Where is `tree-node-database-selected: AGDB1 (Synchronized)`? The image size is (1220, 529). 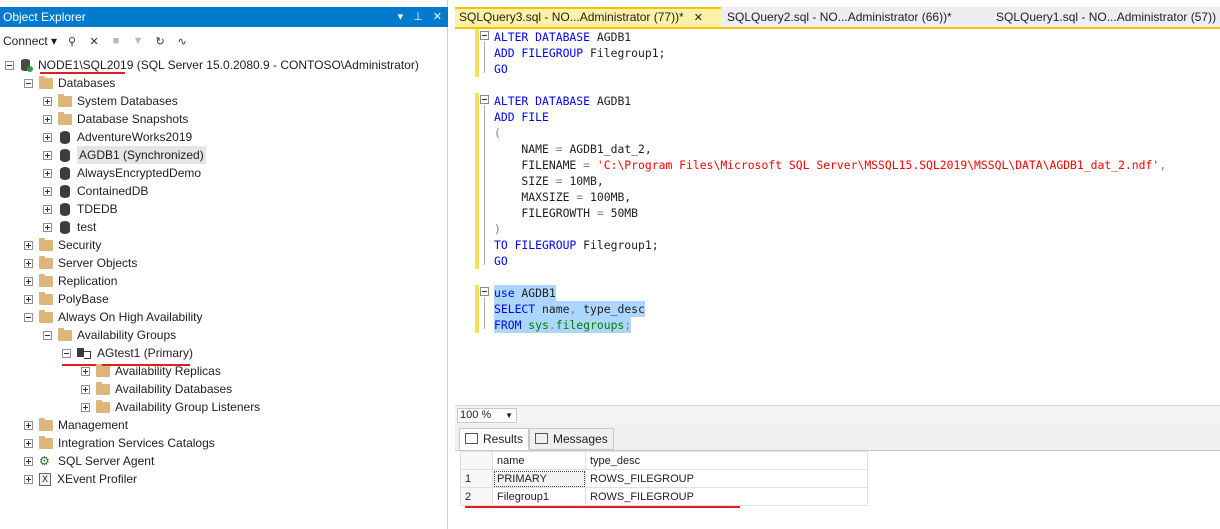
tree-node-database-selected: AGDB1 (Synchronized) is located at coordinates (124, 155).